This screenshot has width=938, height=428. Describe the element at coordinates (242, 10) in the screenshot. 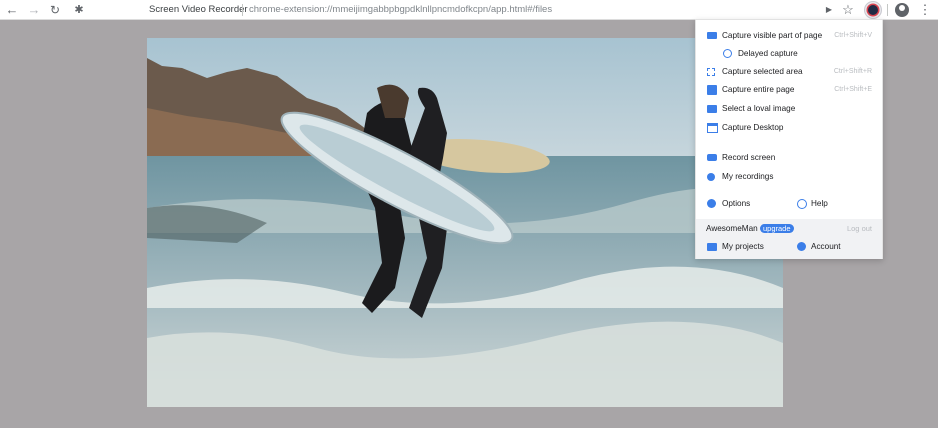

I see `address-separator` at that location.